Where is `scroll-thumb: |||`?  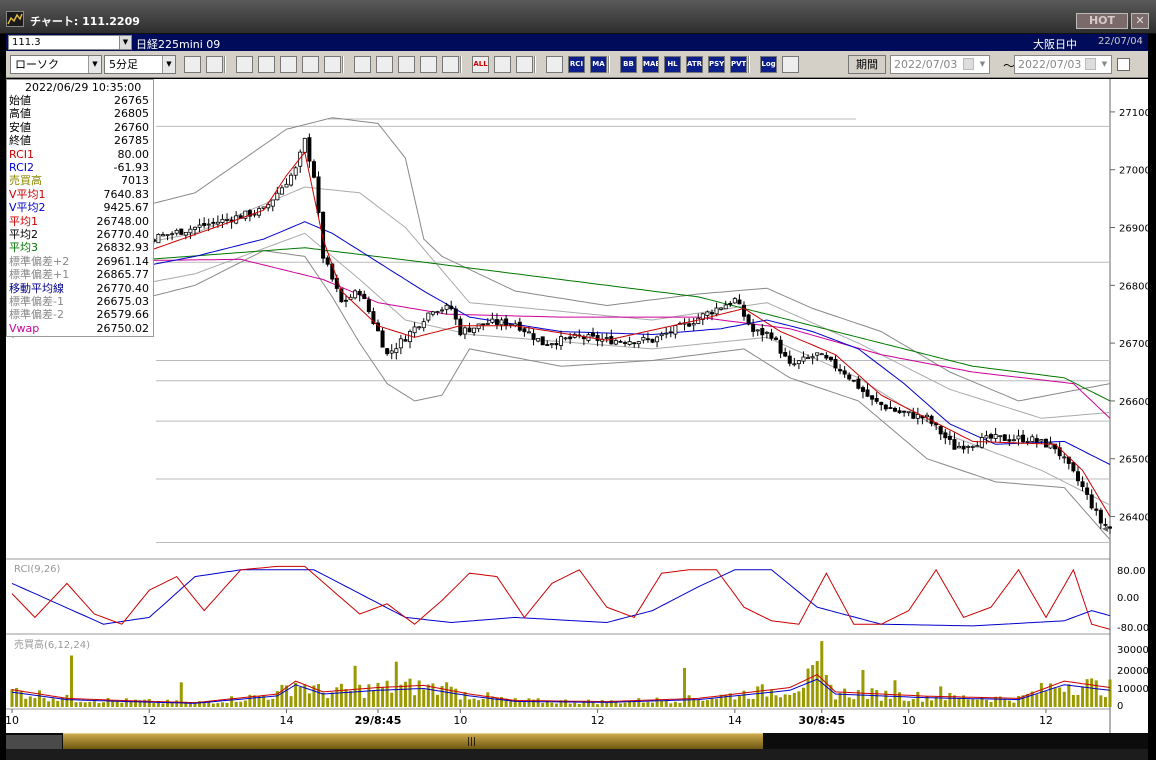
scroll-thumb: ||| is located at coordinates (413, 741).